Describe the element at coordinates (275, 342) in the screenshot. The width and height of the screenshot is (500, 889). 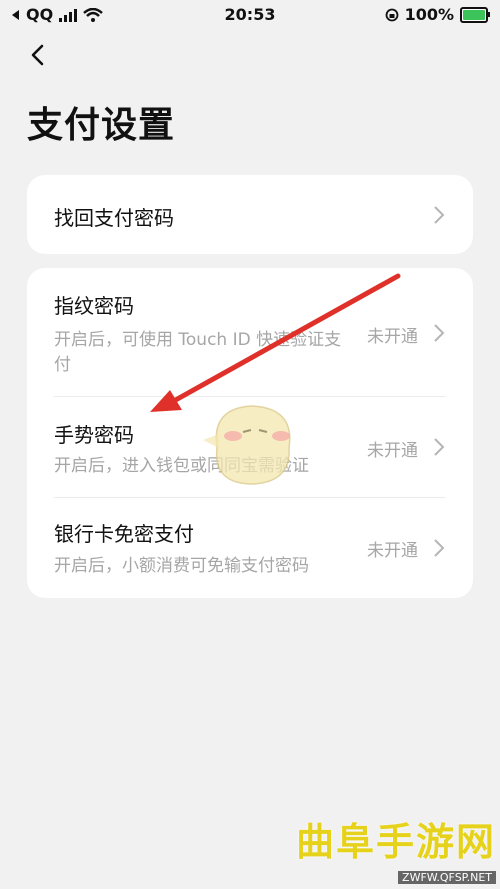
I see `annotation-arrow` at that location.